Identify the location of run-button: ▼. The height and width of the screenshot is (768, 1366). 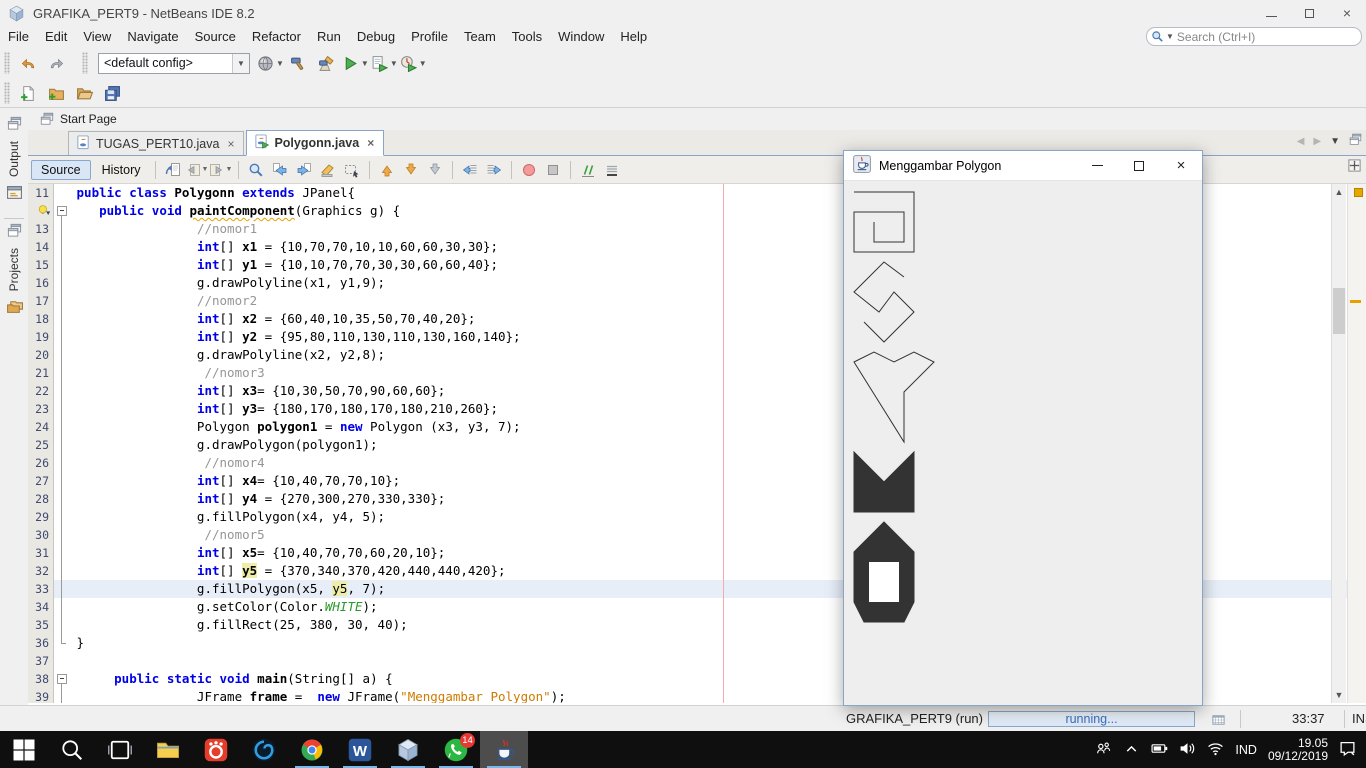
(355, 63).